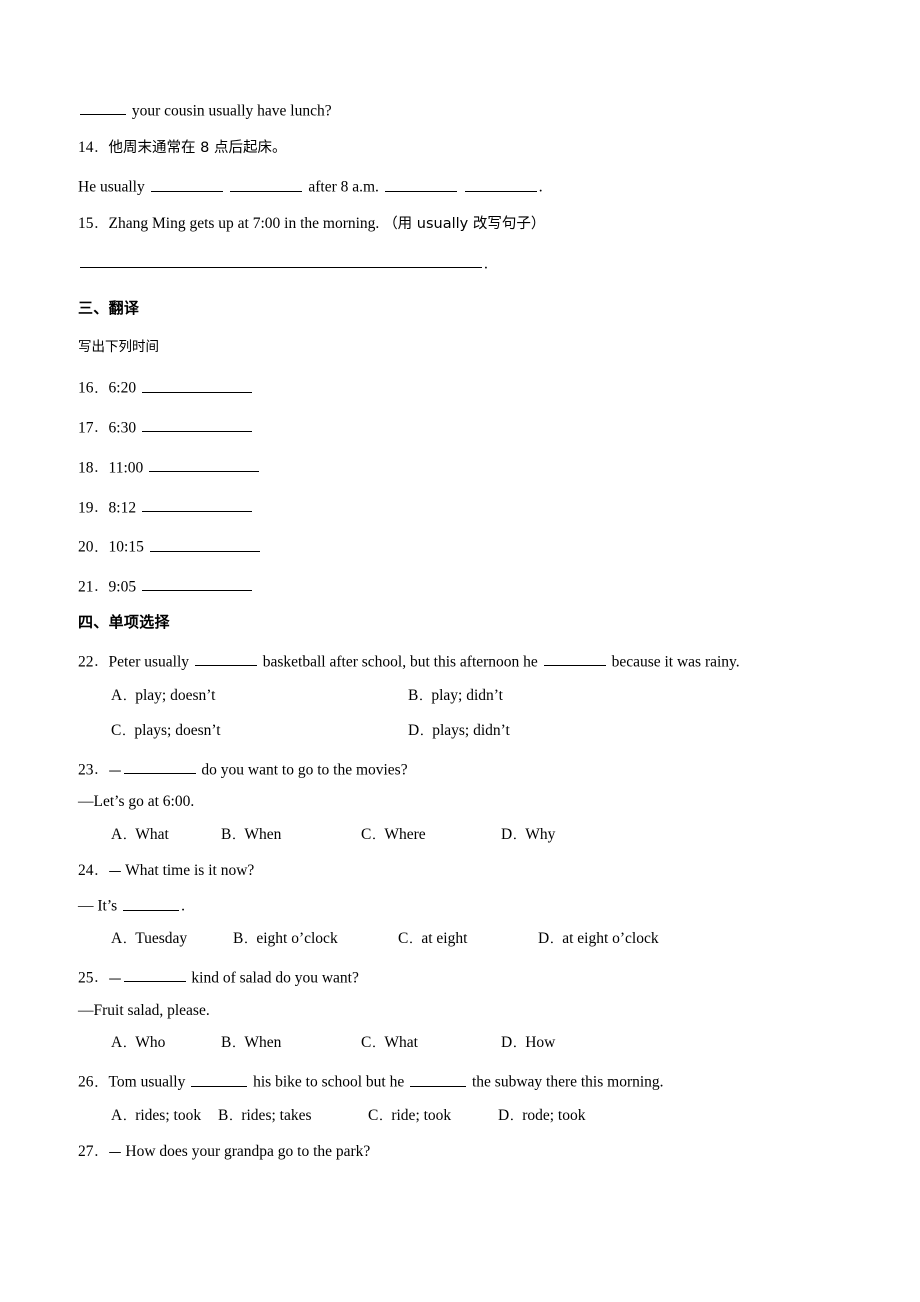 Image resolution: width=920 pixels, height=1302 pixels. What do you see at coordinates (567, 1082) in the screenshot?
I see `stem-part-c: the subway there this morning.` at bounding box center [567, 1082].